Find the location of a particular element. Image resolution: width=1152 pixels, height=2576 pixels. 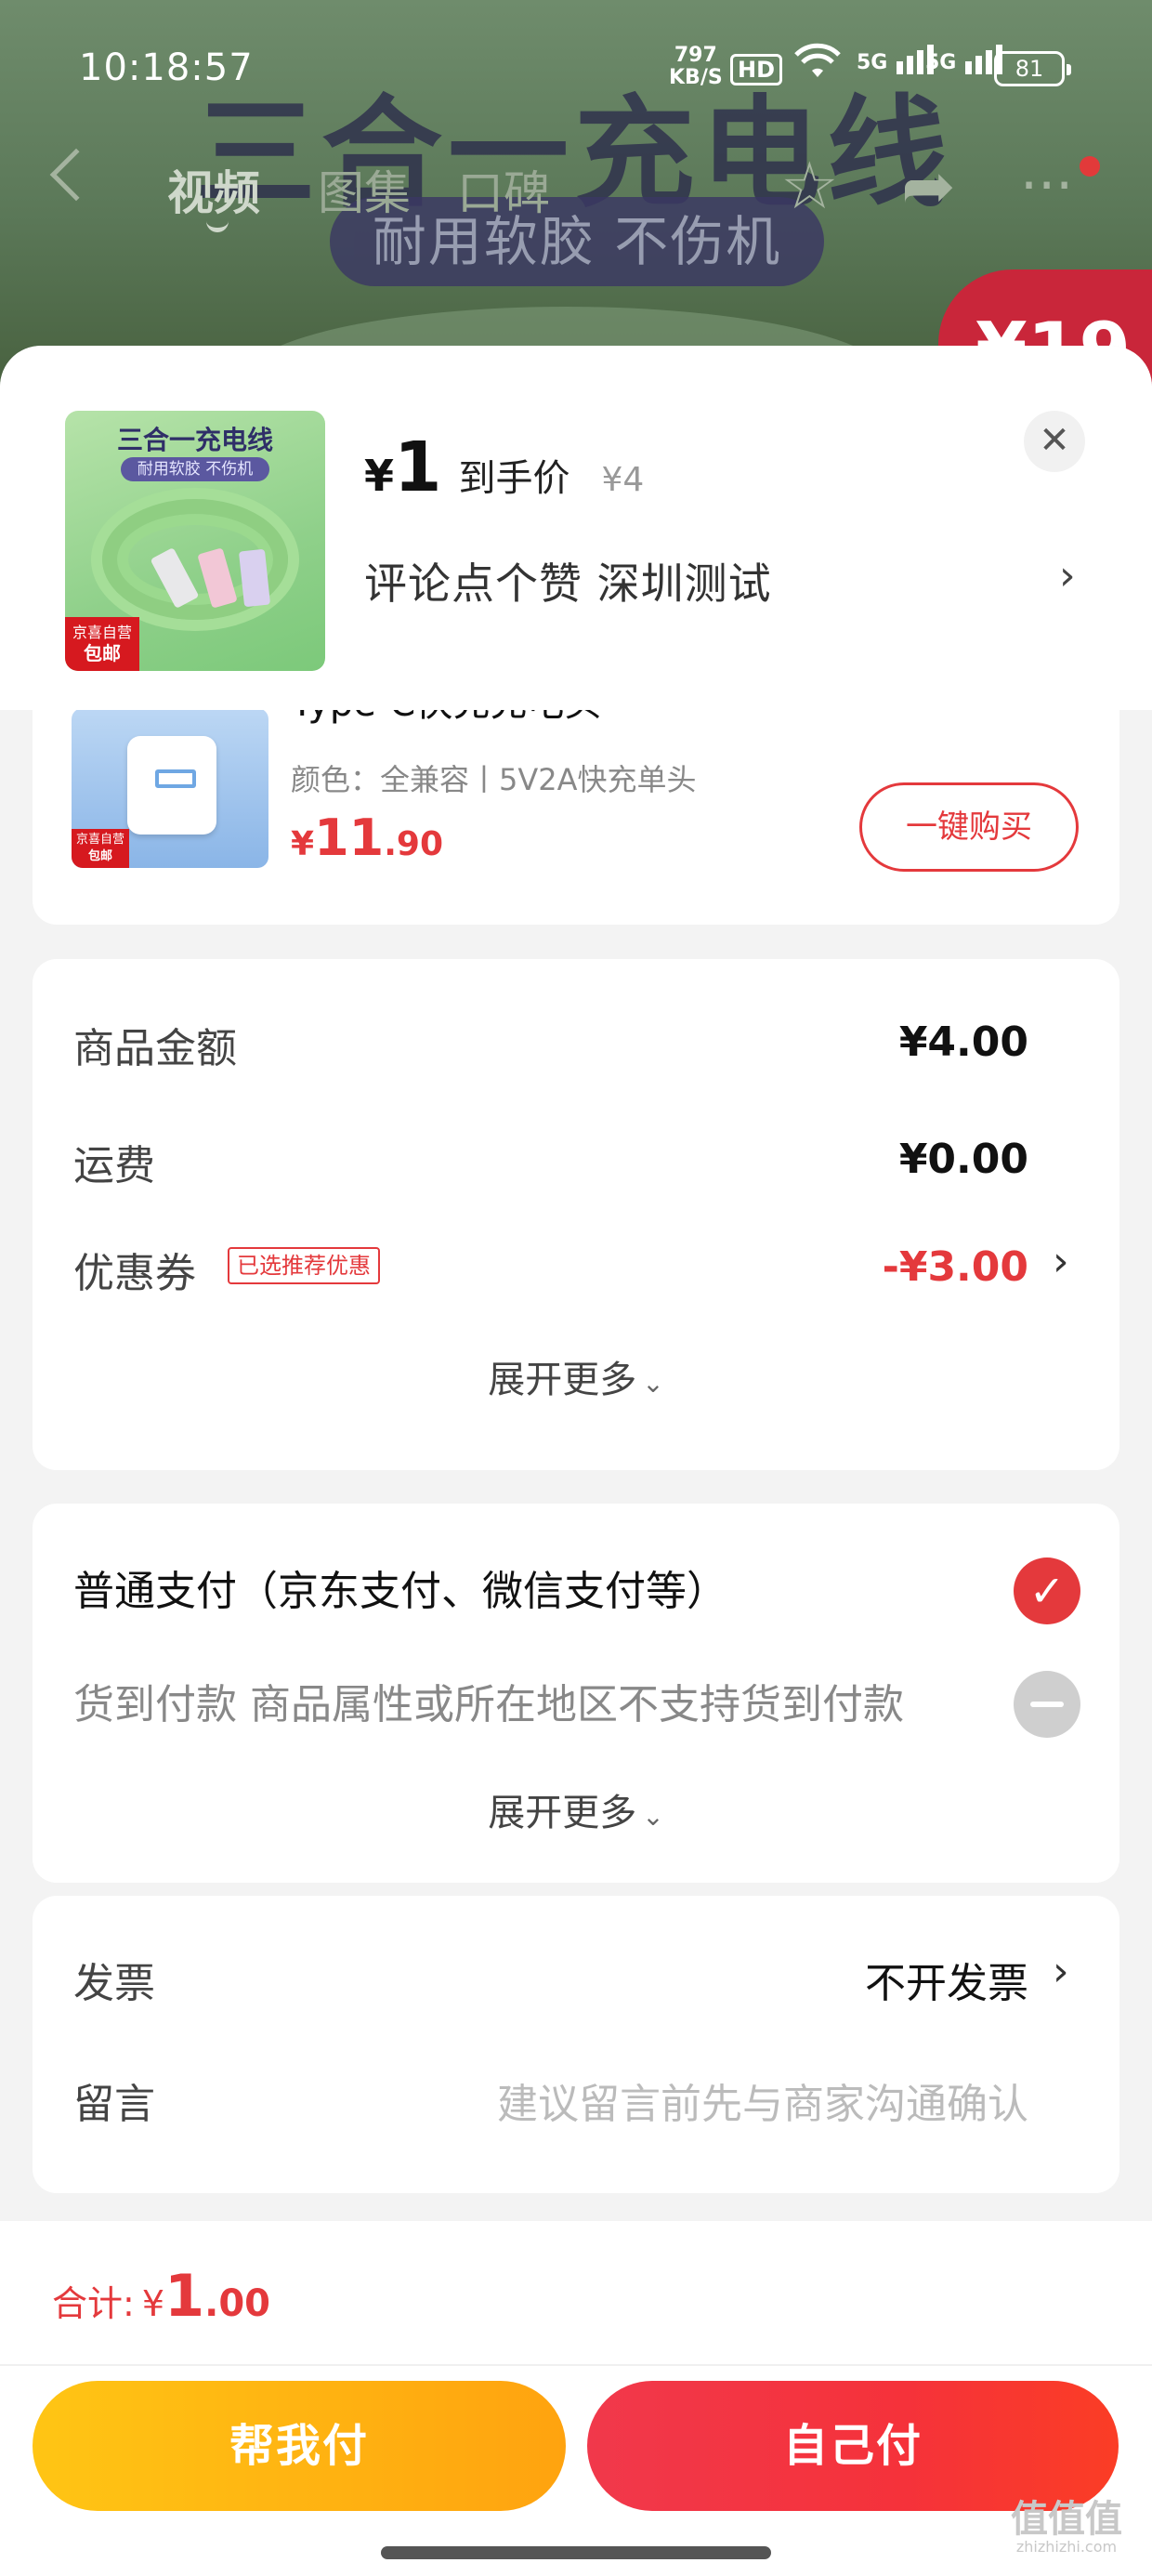

watermark-text: 值值值 is located at coordinates (1066, 2519).